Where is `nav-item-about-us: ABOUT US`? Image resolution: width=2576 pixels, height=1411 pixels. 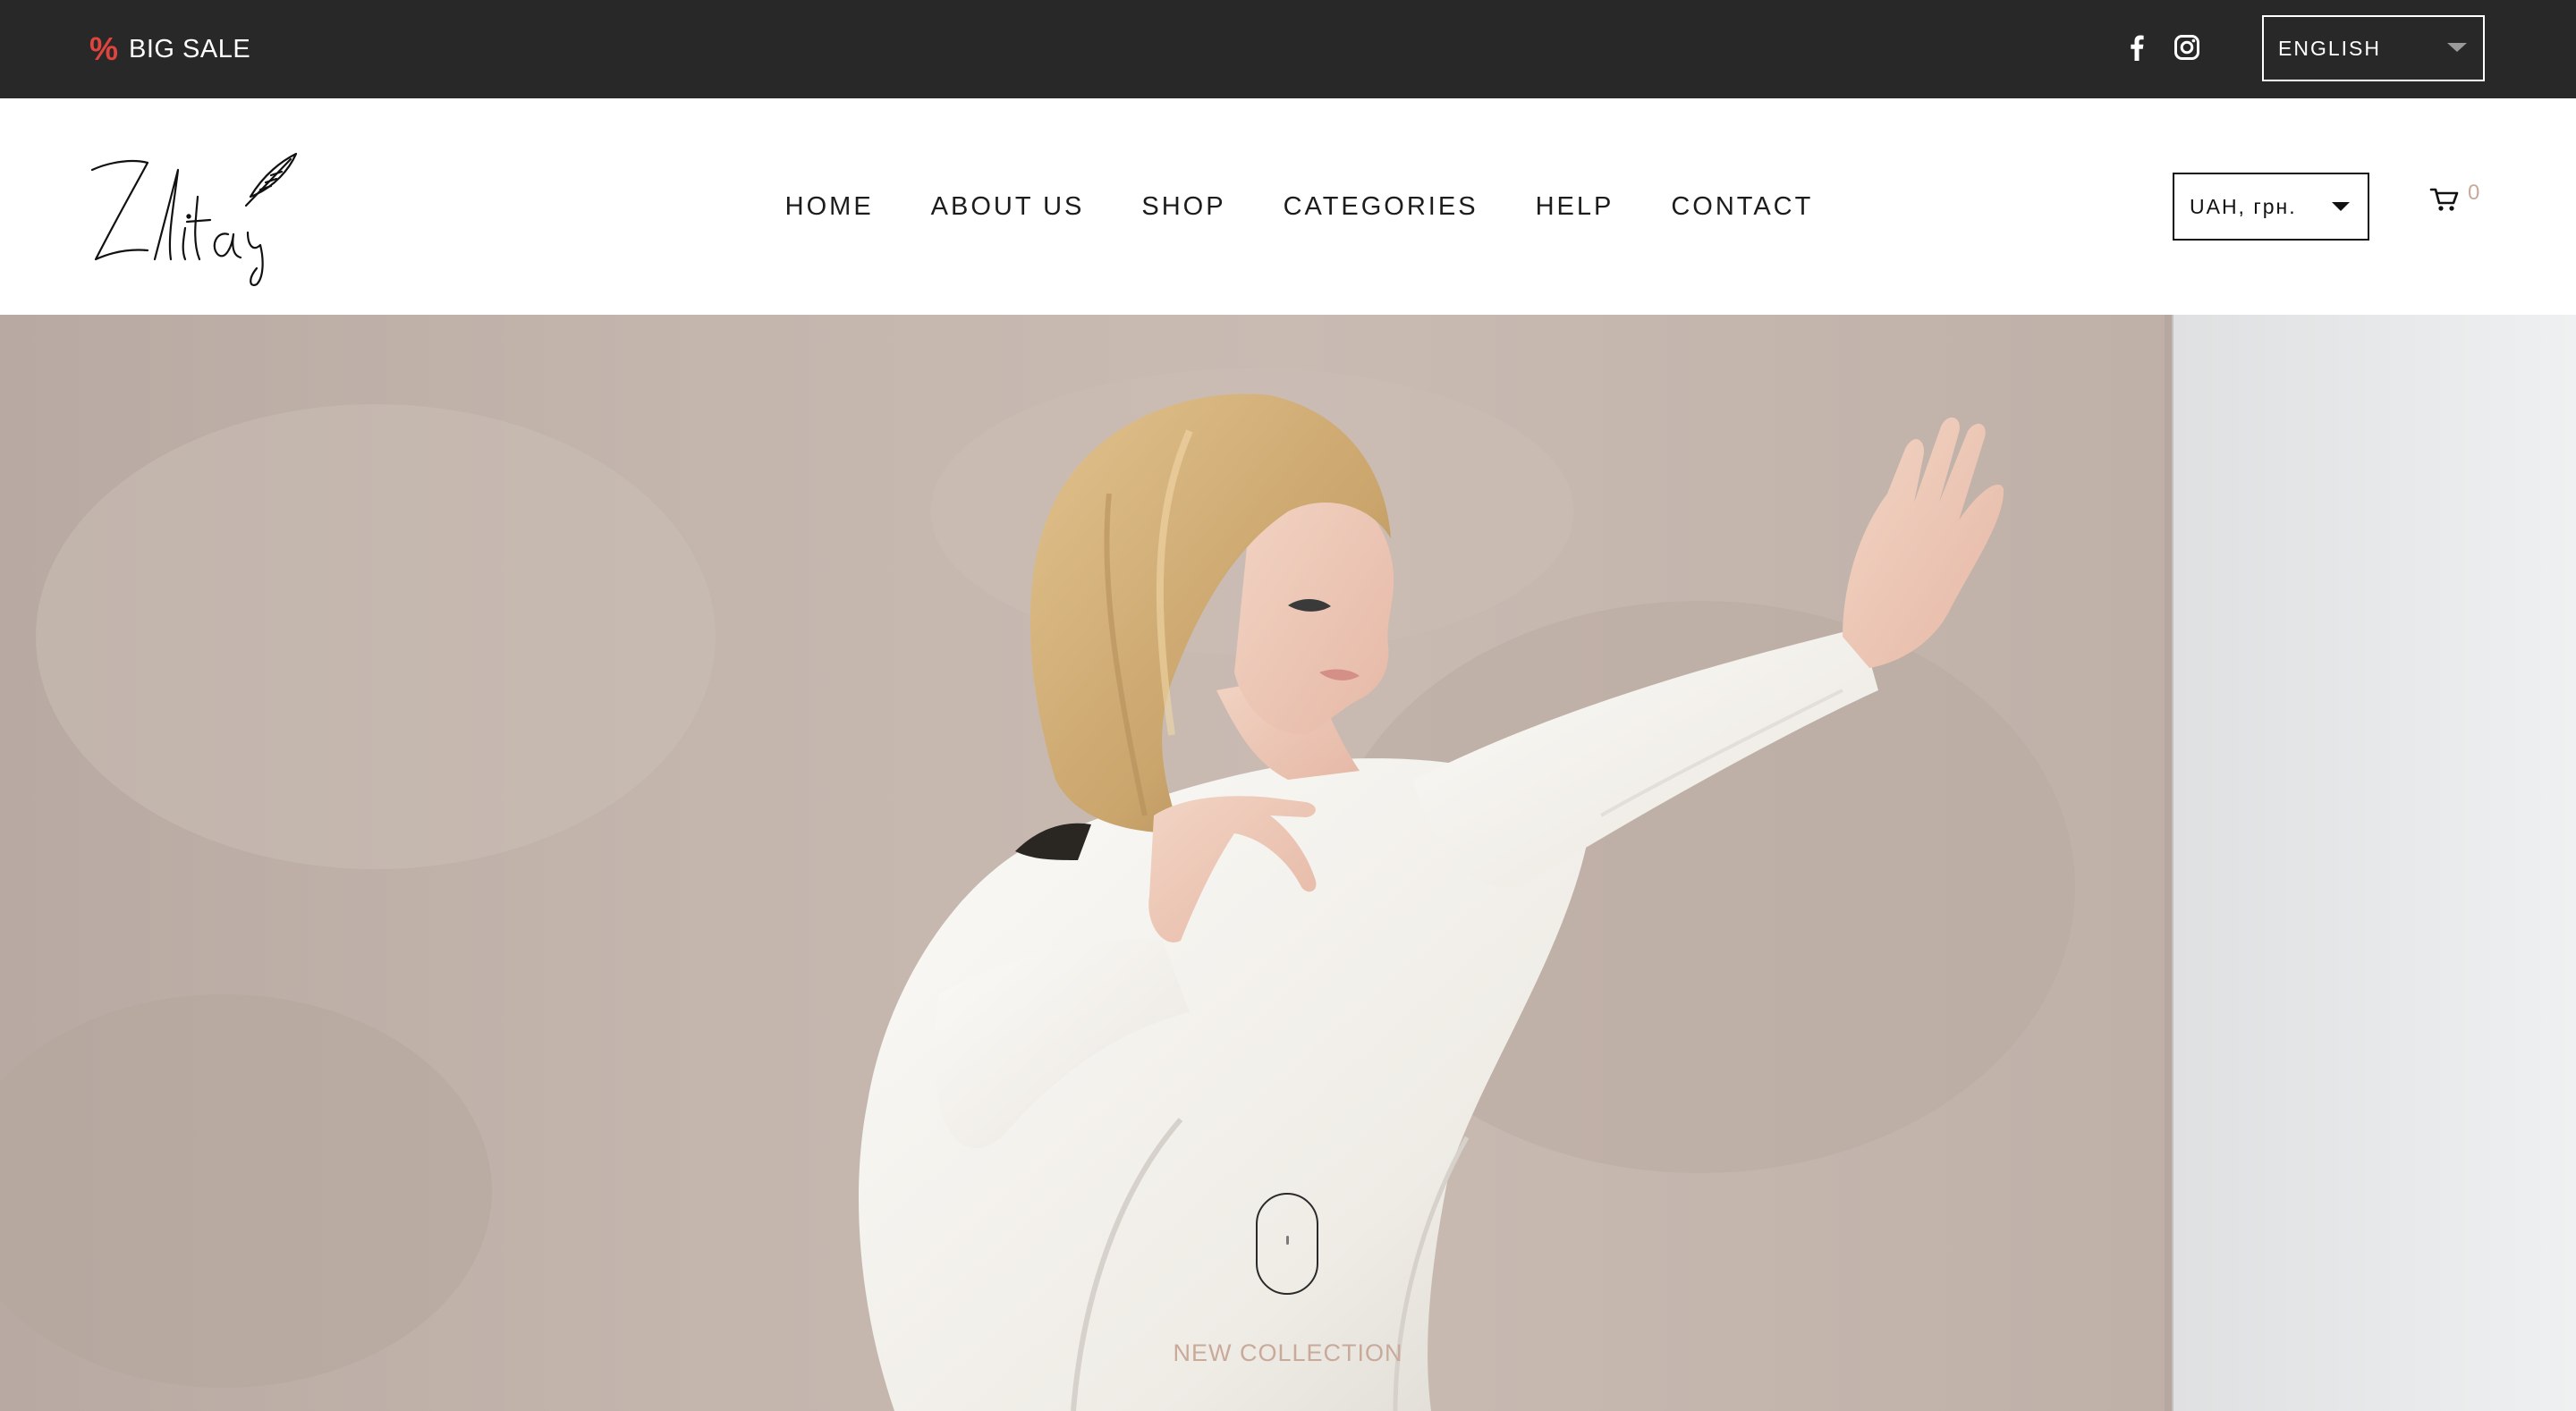 nav-item-about-us: ABOUT US is located at coordinates (1008, 207).